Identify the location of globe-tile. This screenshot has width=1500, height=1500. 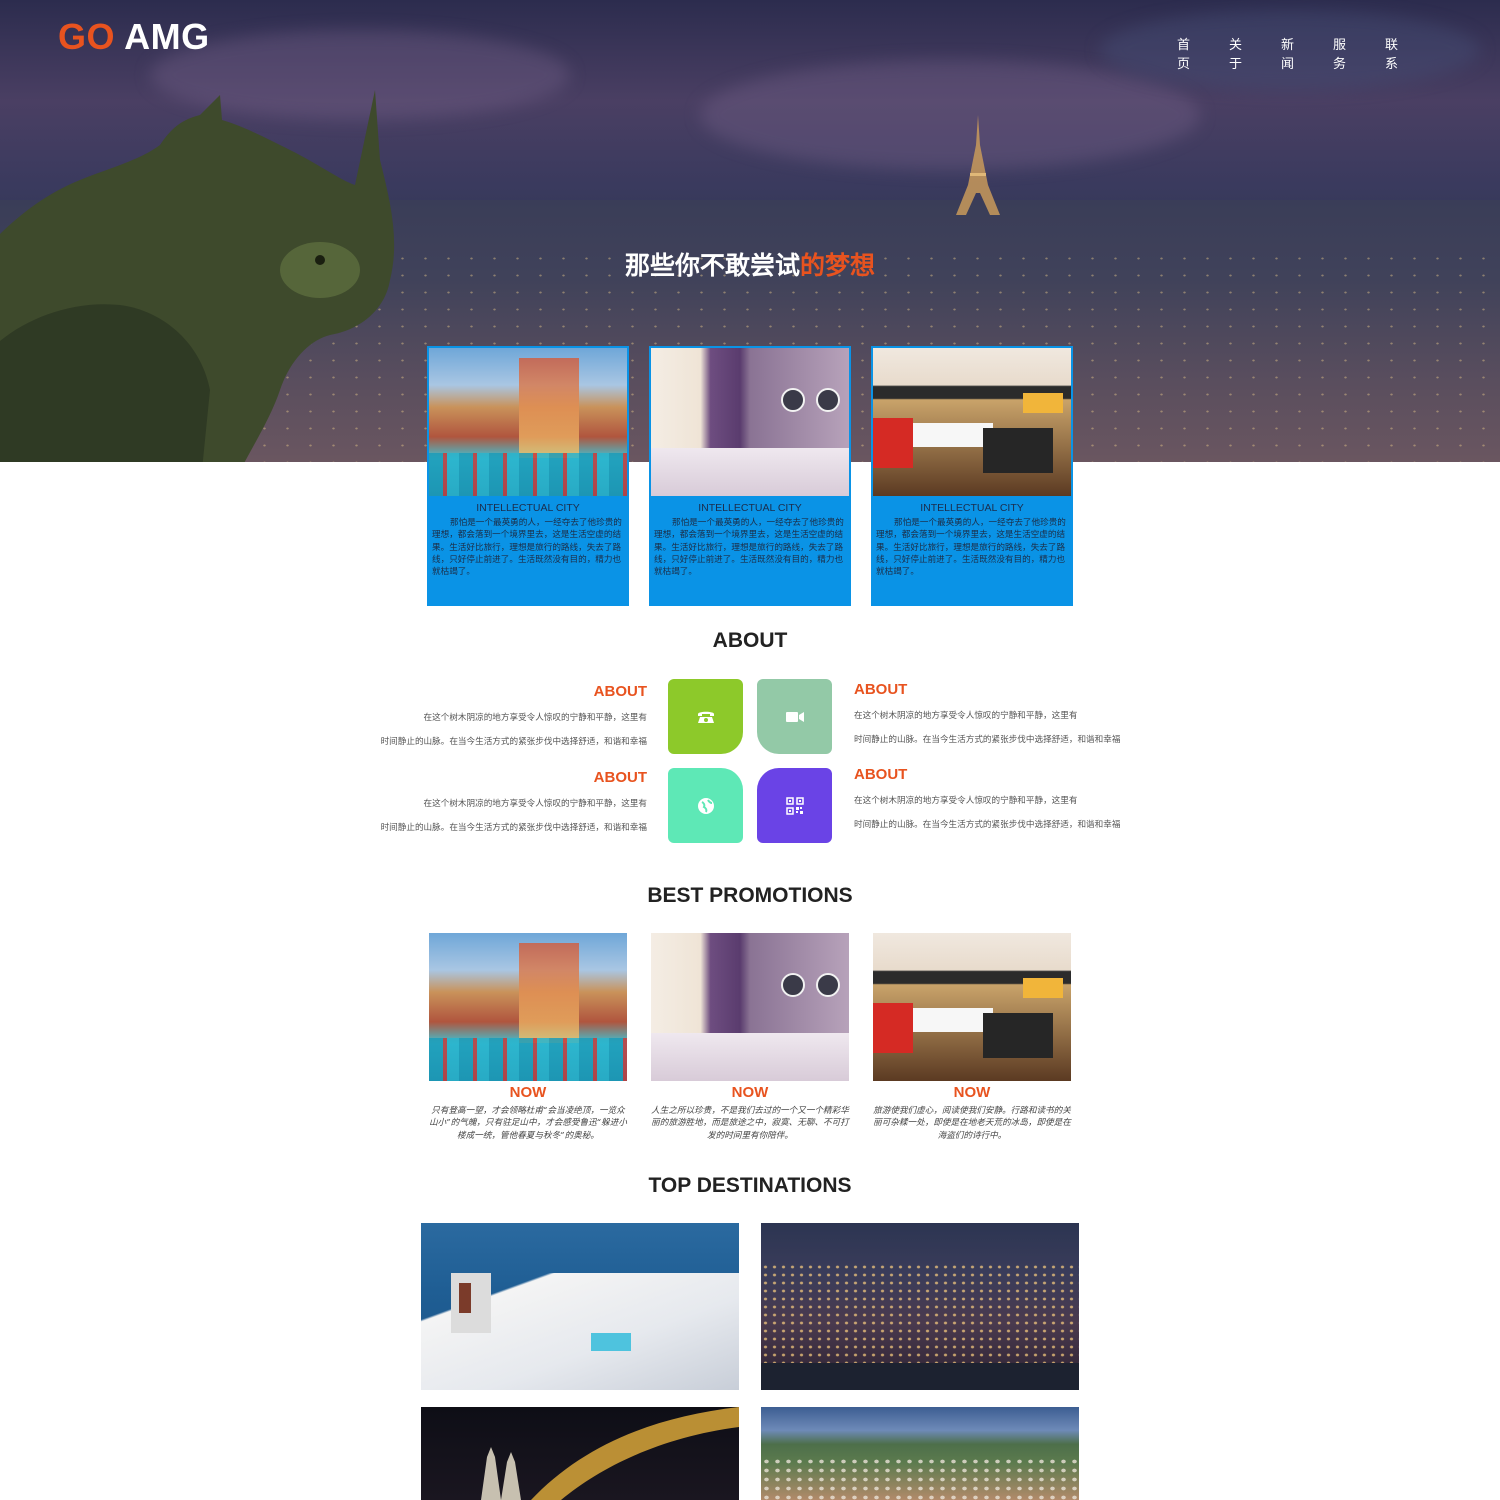
(705, 805).